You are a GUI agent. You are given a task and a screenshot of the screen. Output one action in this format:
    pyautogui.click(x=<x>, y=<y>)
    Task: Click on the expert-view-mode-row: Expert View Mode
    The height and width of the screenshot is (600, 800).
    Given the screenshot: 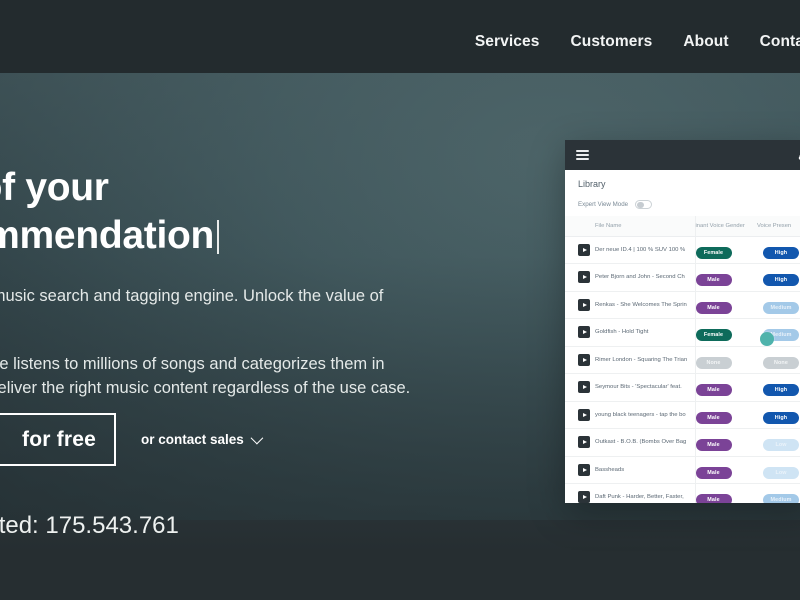 What is the action you would take?
    pyautogui.click(x=682, y=204)
    